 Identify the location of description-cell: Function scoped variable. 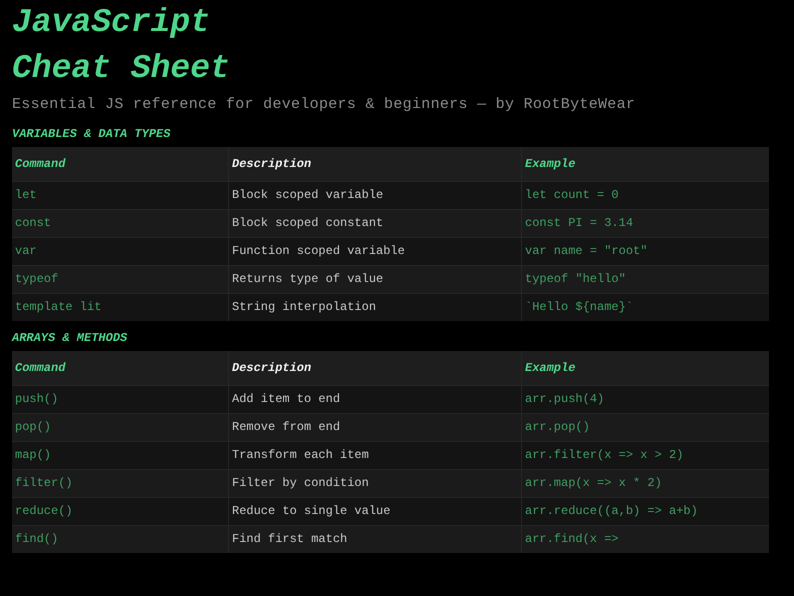
(375, 252).